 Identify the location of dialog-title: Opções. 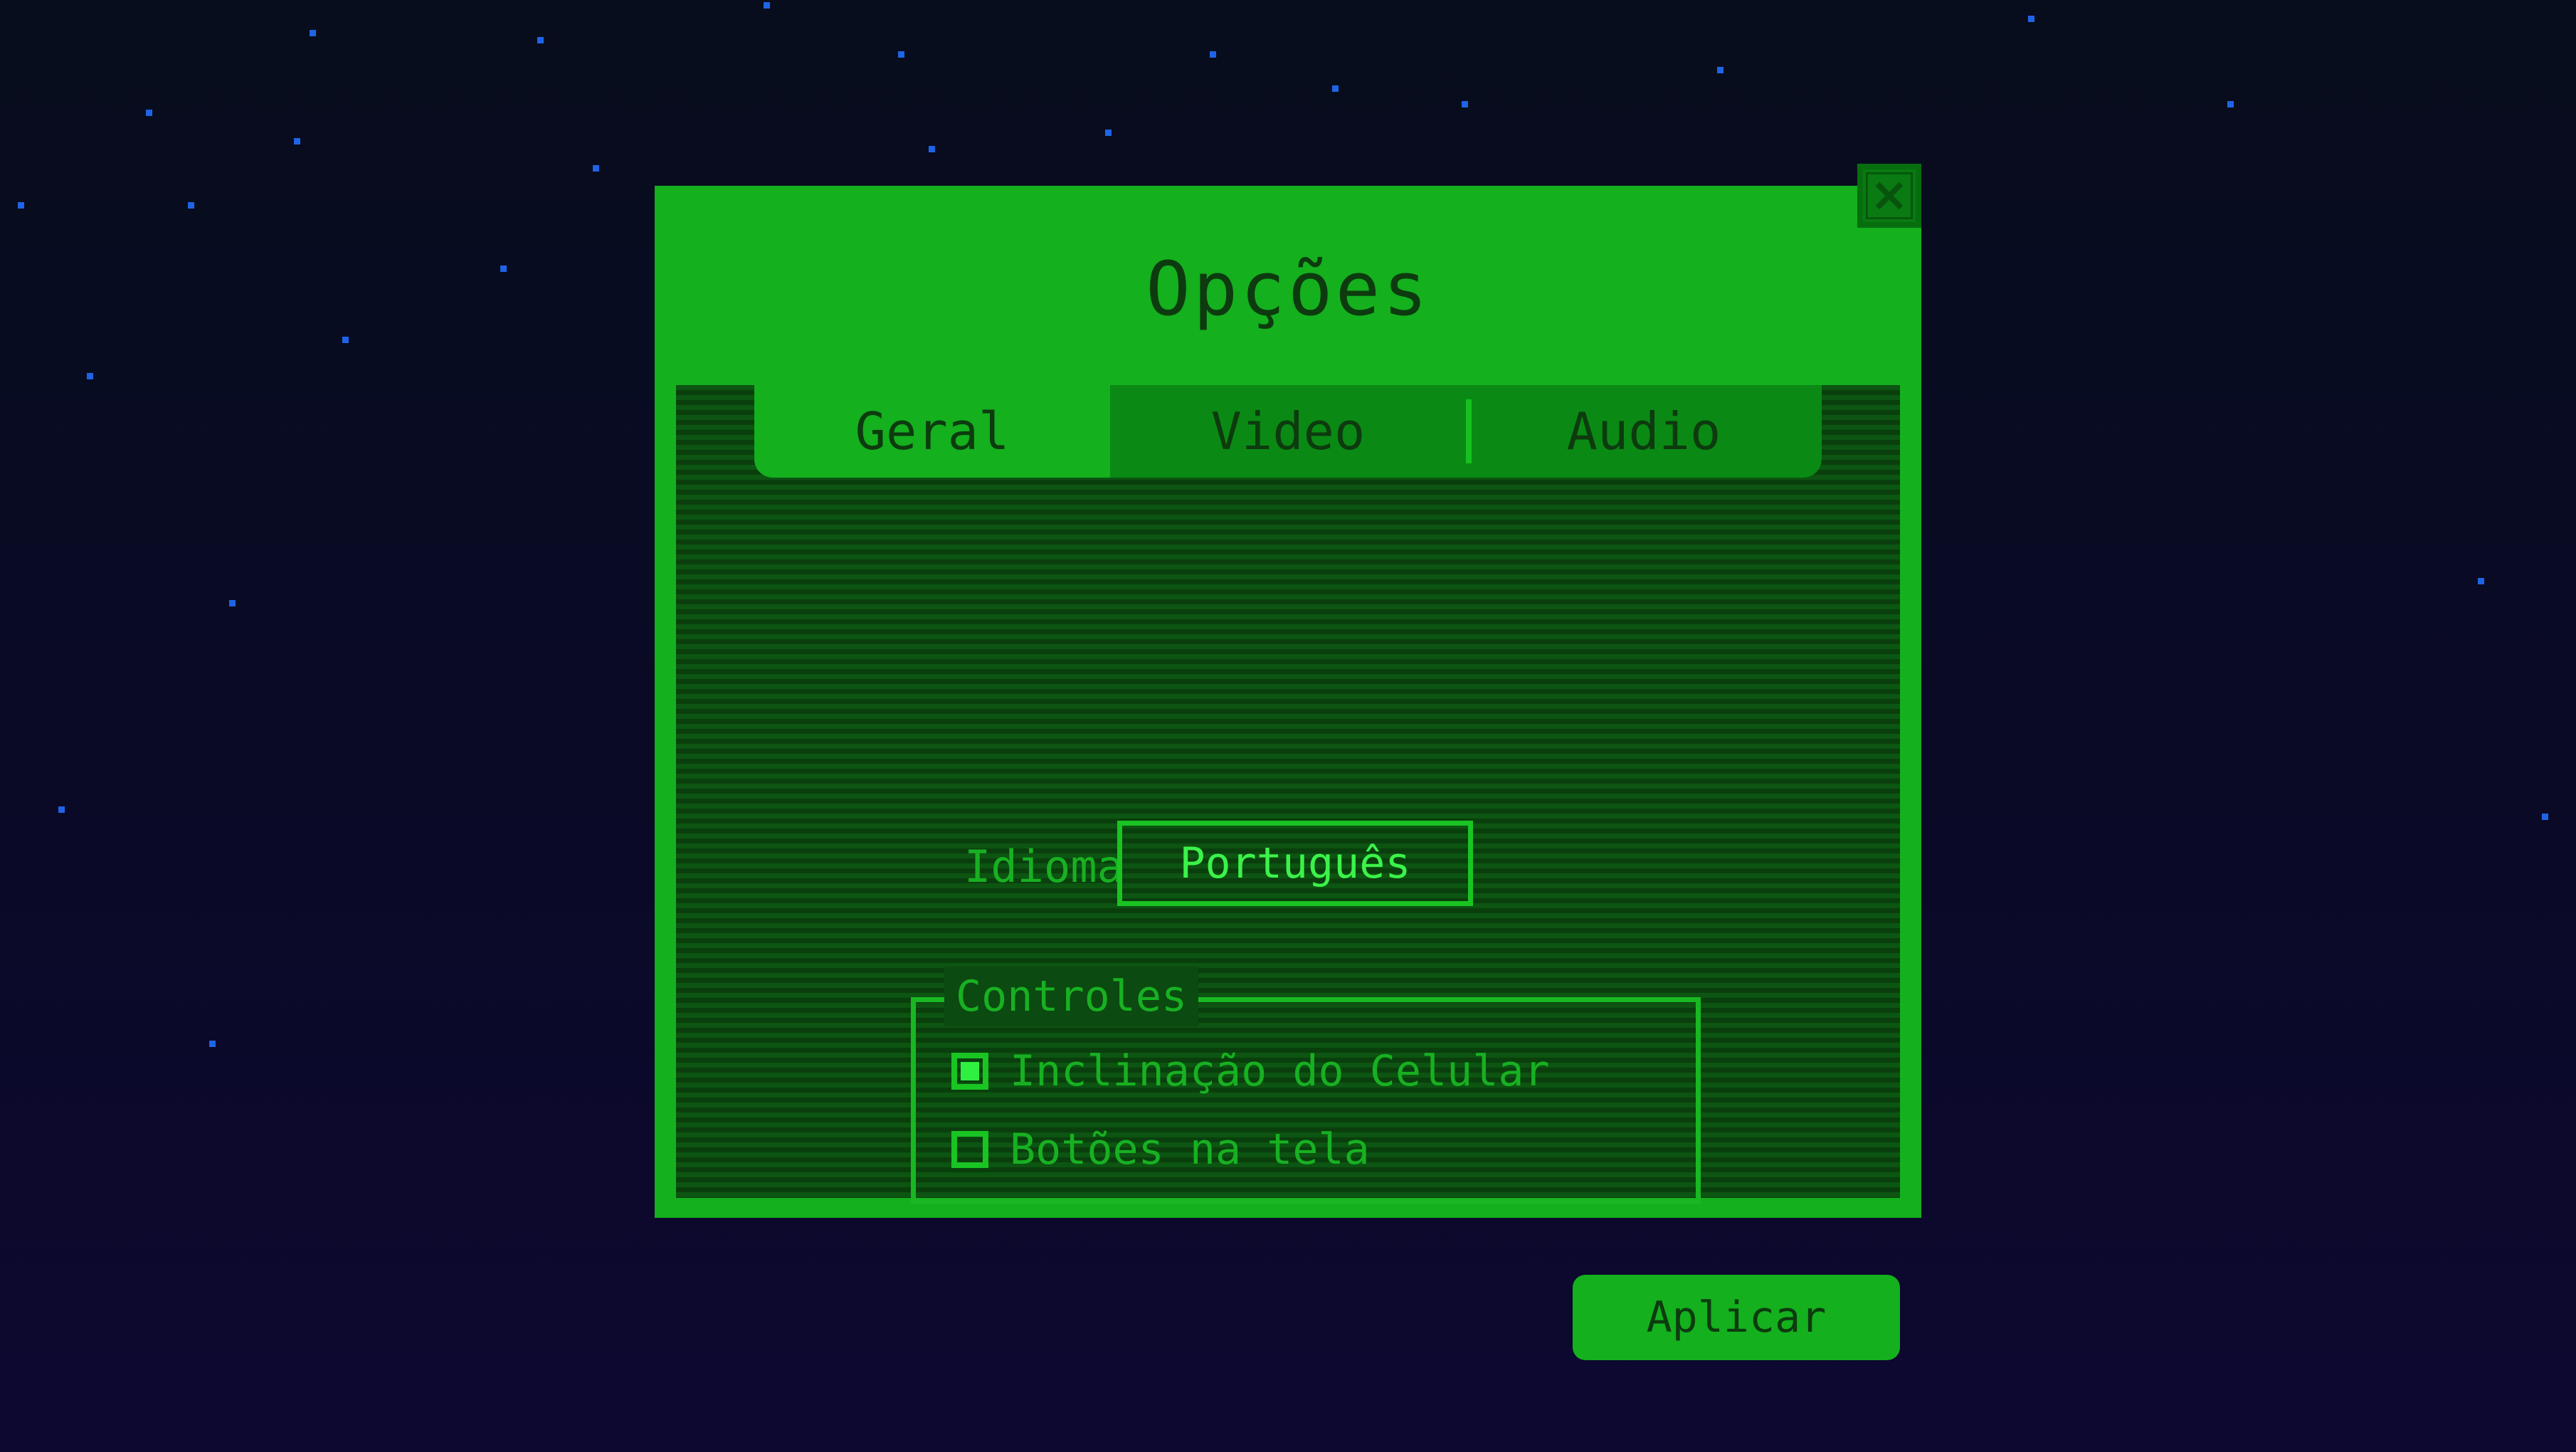
(1288, 289).